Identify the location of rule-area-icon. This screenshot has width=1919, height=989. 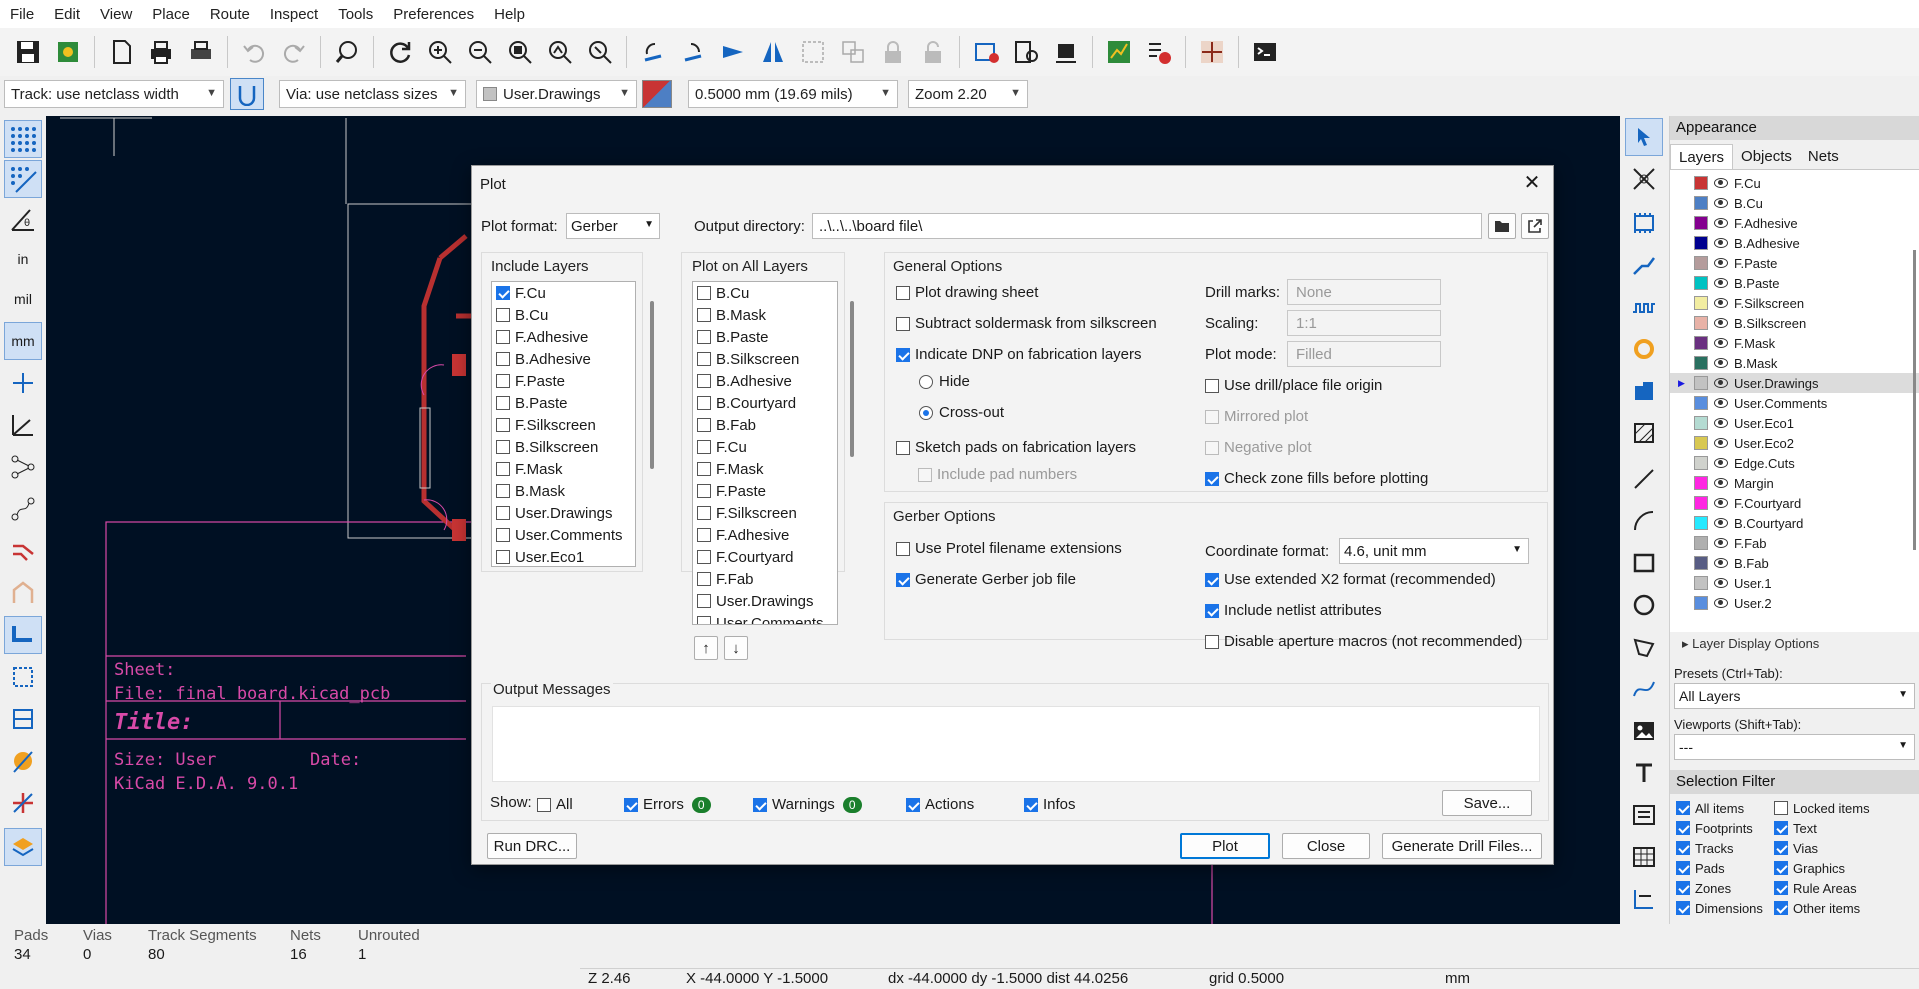
(1644, 433).